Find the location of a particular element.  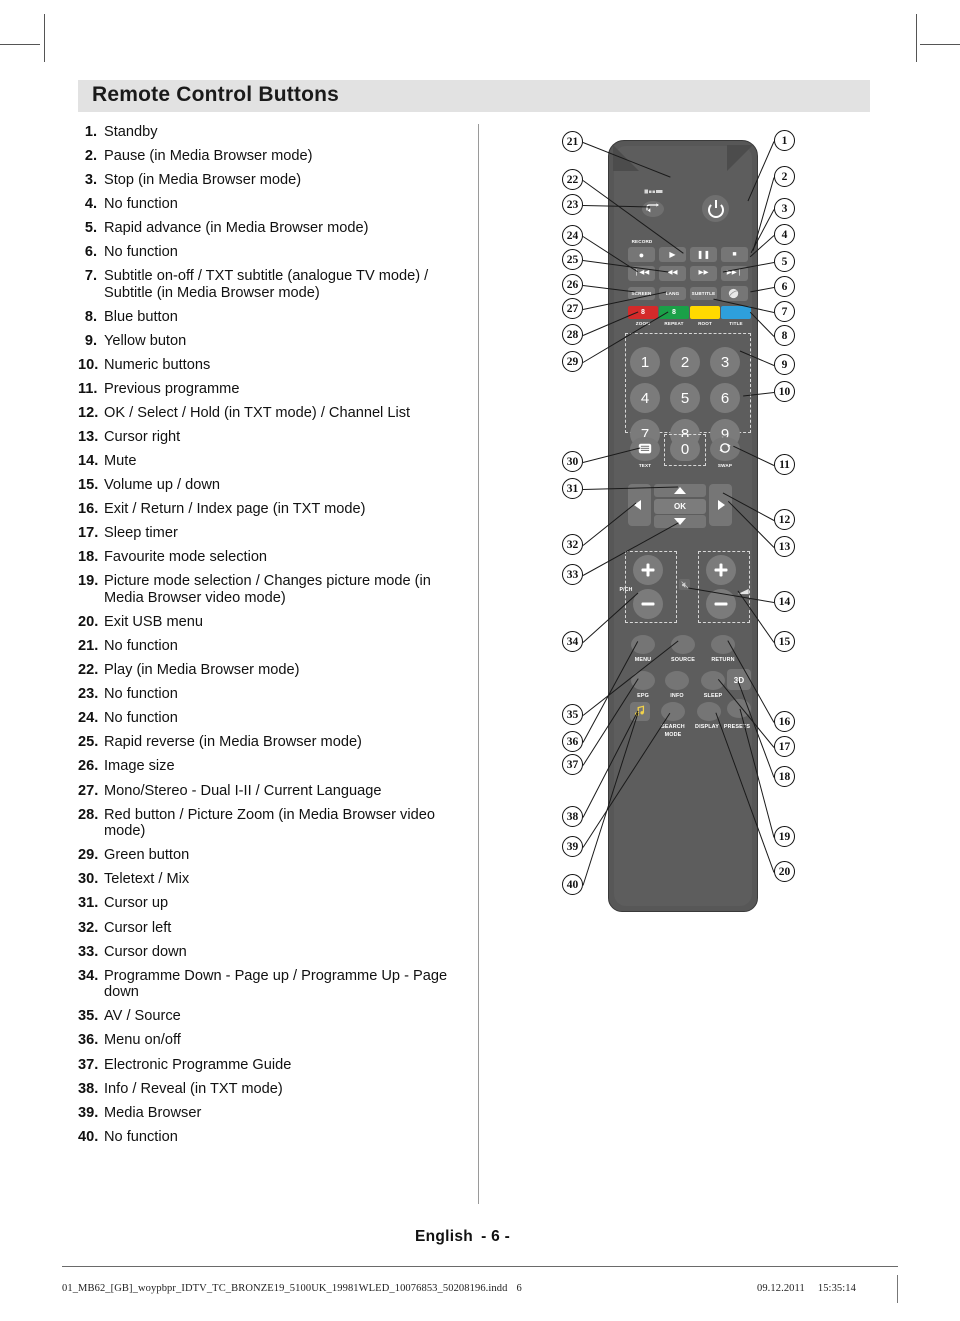

callout-24: 24 is located at coordinates (572, 235).